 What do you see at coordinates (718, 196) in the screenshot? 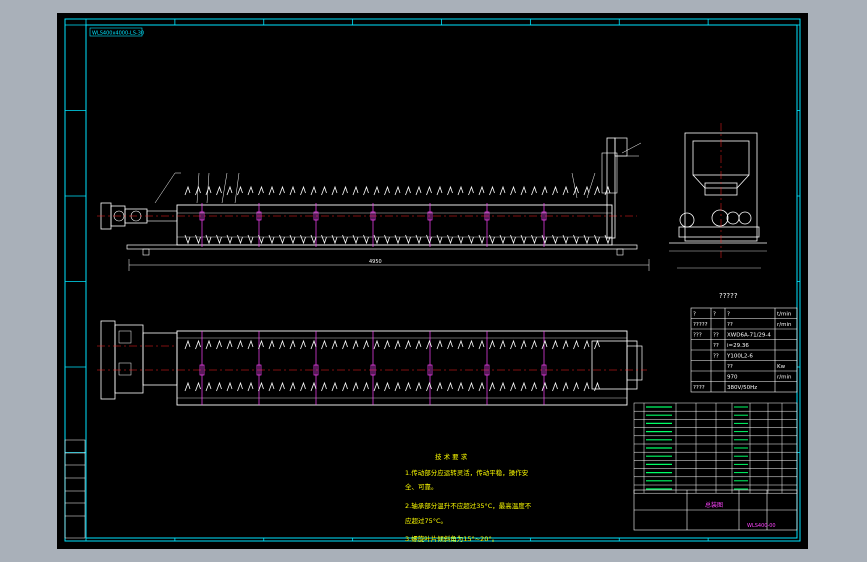
I see `end-view` at bounding box center [718, 196].